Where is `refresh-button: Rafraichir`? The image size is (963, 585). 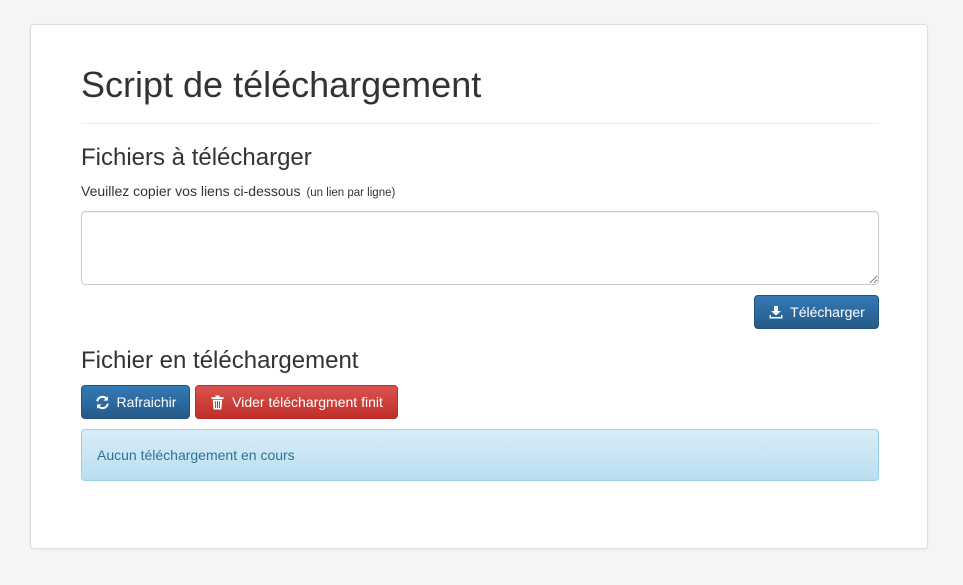 refresh-button: Rafraichir is located at coordinates (135, 402).